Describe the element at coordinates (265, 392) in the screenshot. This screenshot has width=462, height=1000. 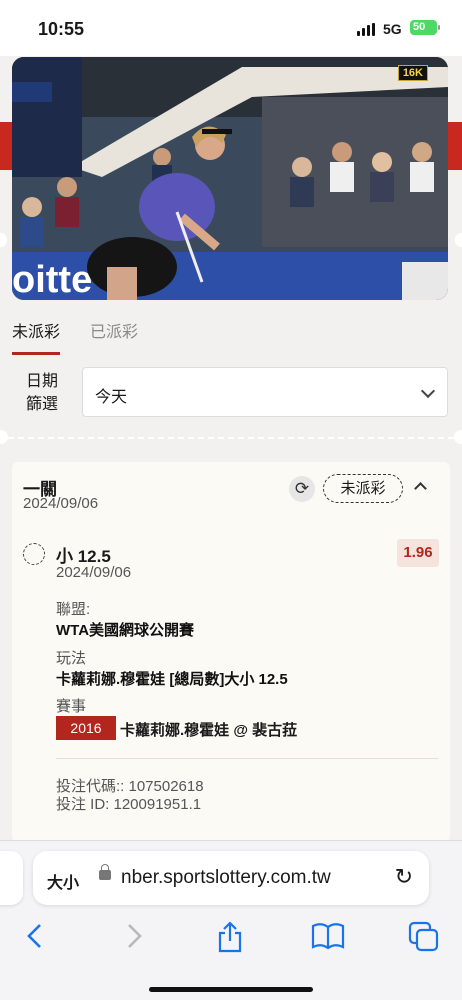
I see `date-filter-select: 今天` at that location.